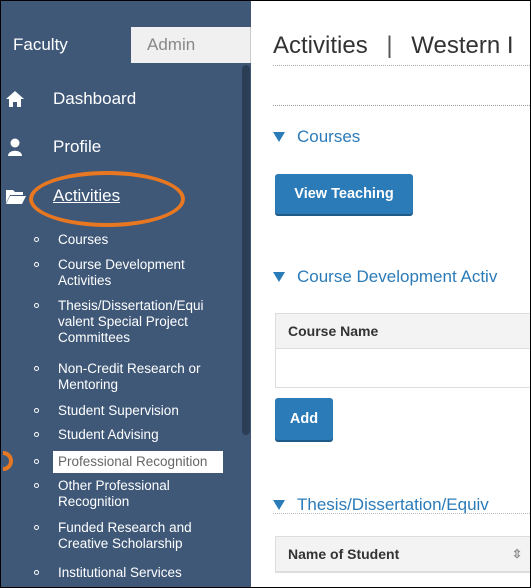 This screenshot has width=531, height=588. I want to click on tab-admin: Admin, so click(191, 45).